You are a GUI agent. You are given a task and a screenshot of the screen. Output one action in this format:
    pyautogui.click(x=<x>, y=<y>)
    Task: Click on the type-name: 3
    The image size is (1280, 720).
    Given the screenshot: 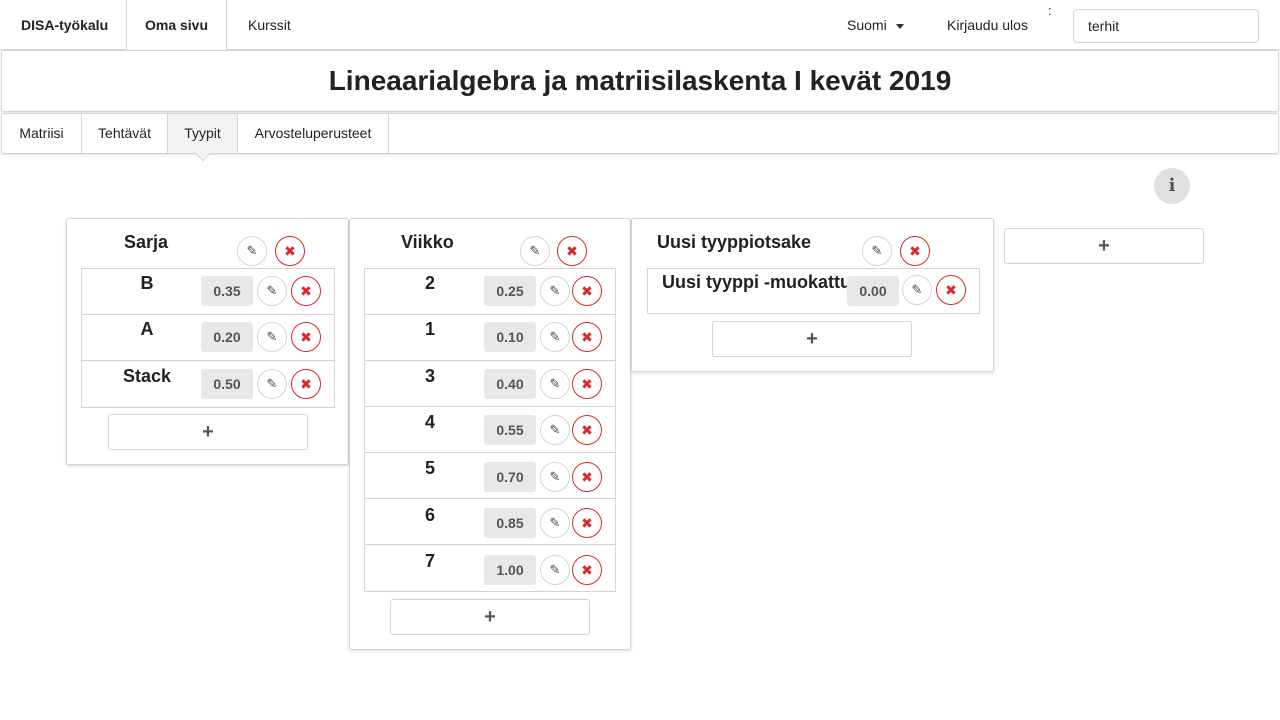 What is the action you would take?
    pyautogui.click(x=429, y=376)
    